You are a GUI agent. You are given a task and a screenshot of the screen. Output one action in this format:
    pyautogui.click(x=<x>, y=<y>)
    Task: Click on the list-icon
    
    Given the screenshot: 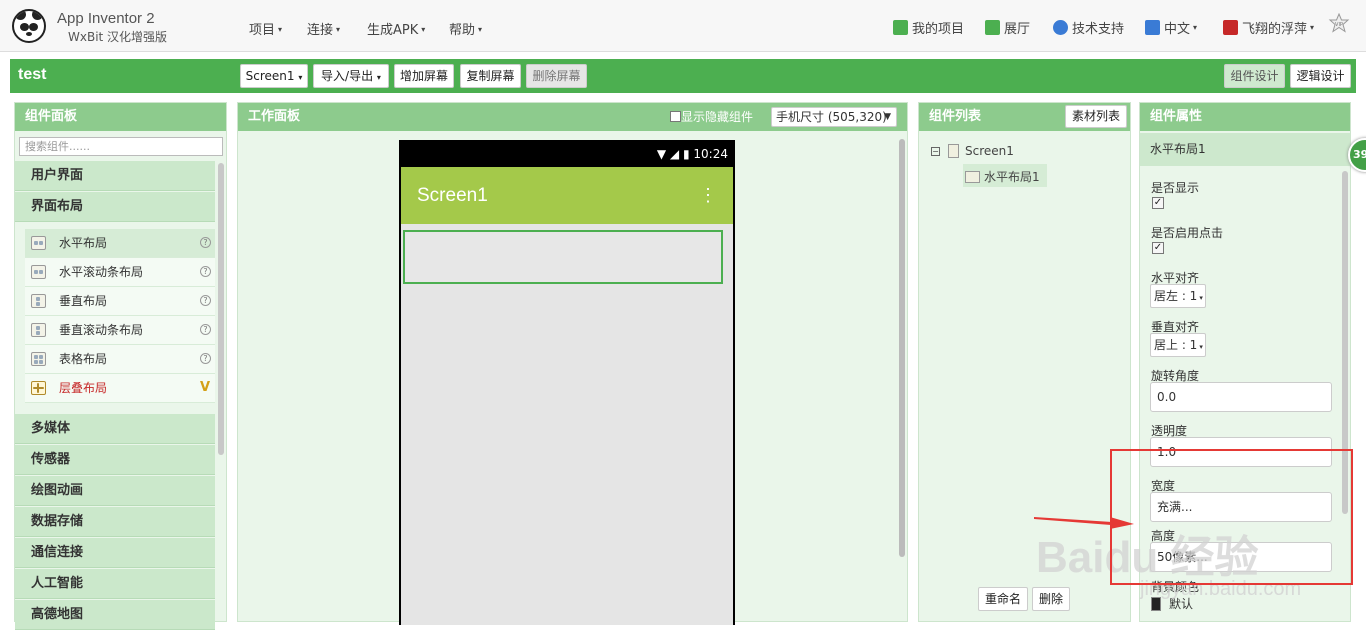 What is the action you would take?
    pyautogui.click(x=900, y=27)
    